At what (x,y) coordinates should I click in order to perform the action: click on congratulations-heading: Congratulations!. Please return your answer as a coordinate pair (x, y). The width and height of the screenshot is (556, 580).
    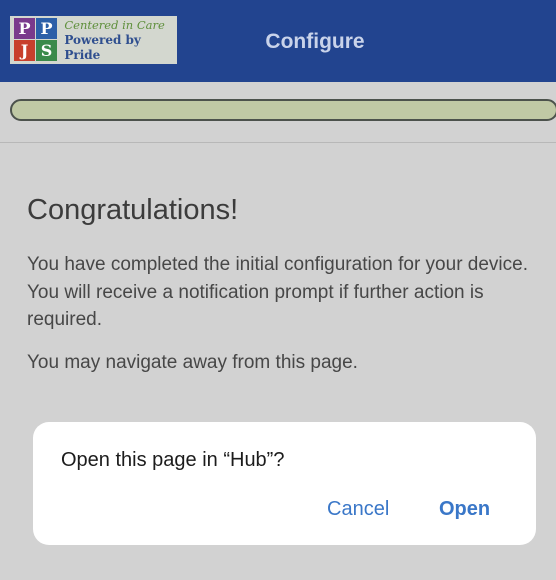
    Looking at the image, I should click on (133, 210).